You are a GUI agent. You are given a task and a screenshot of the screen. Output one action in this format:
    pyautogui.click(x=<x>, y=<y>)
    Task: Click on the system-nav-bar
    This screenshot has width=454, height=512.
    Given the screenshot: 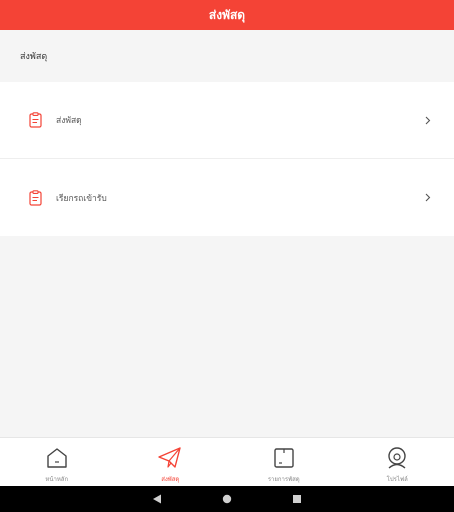 What is the action you would take?
    pyautogui.click(x=227, y=499)
    